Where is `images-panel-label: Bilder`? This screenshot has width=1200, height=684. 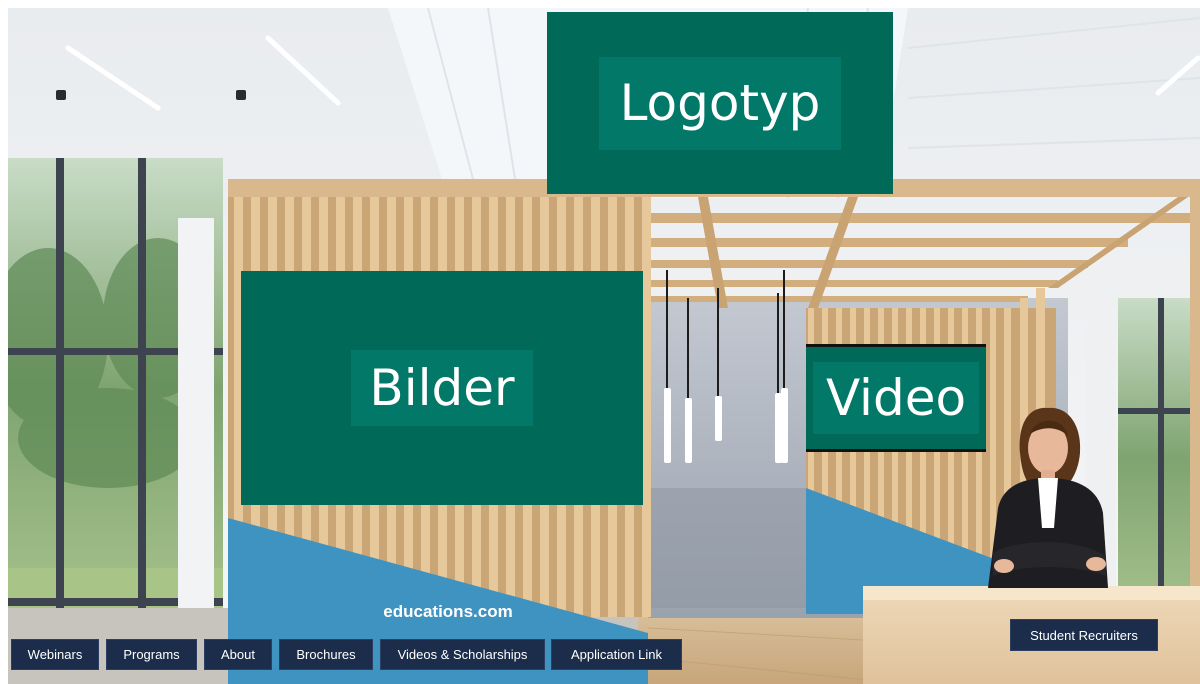 images-panel-label: Bilder is located at coordinates (442, 388).